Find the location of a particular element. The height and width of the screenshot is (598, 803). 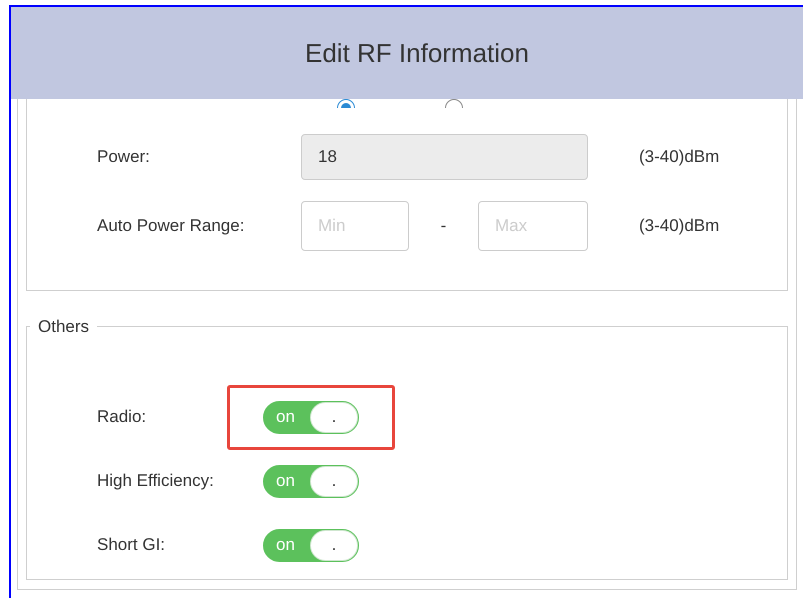

setting-label: Radio: is located at coordinates (122, 417).